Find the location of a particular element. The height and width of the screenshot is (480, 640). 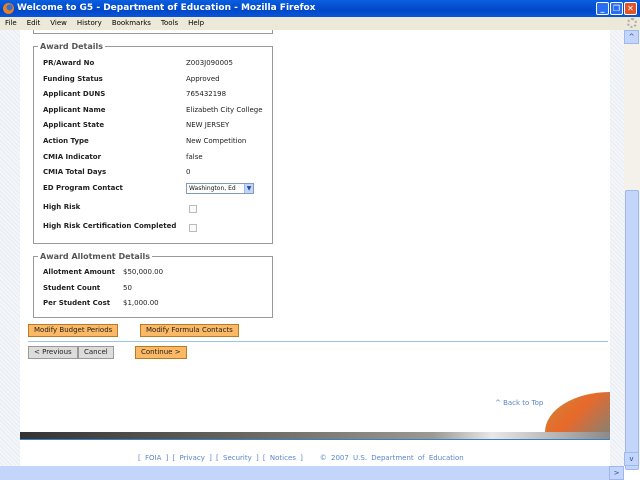

scroll-down-button: v is located at coordinates (631, 459).